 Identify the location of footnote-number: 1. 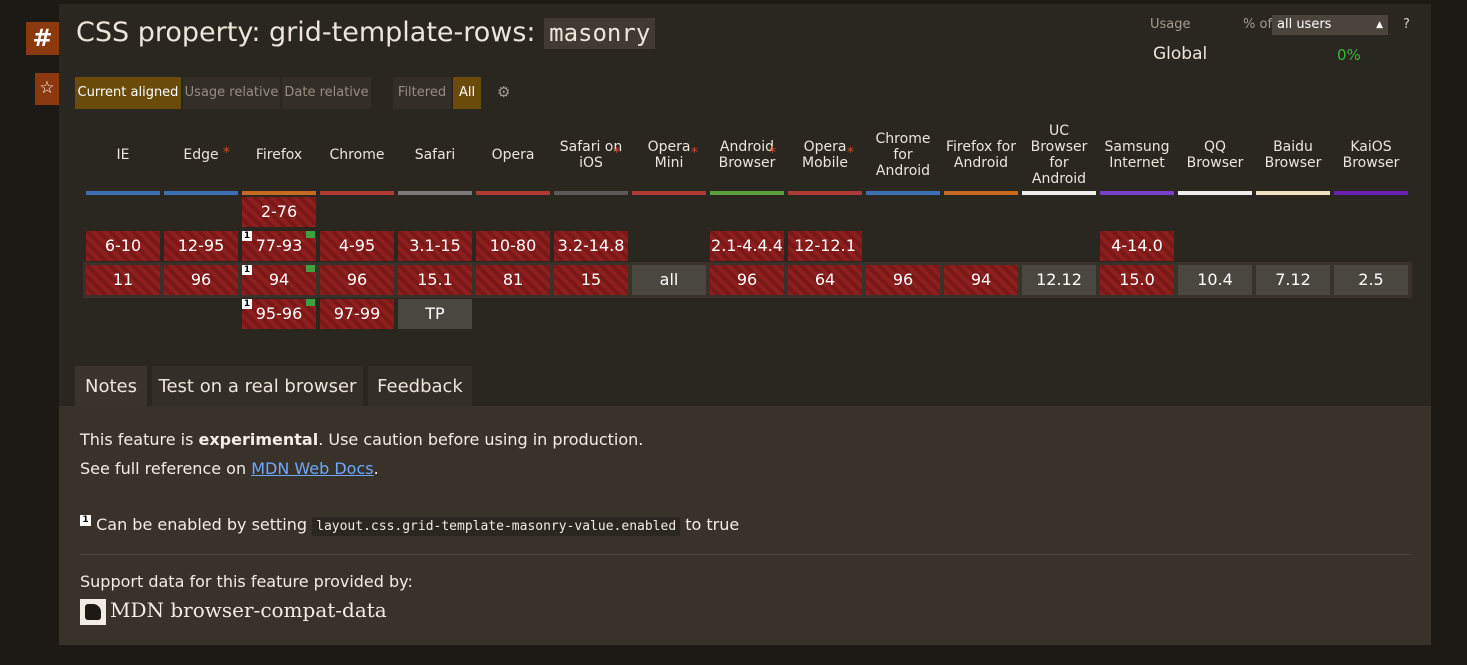
(85, 520).